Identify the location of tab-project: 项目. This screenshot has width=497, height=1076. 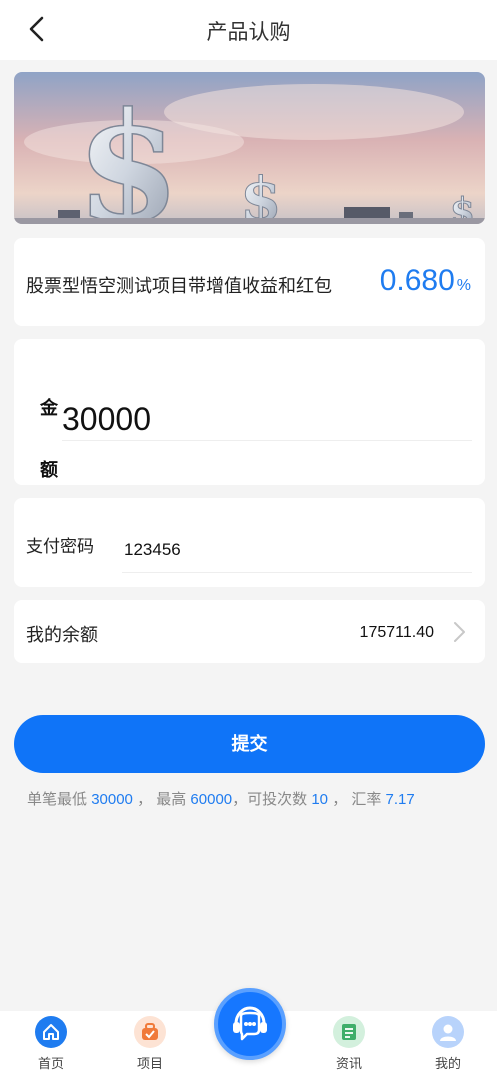
(150, 1041).